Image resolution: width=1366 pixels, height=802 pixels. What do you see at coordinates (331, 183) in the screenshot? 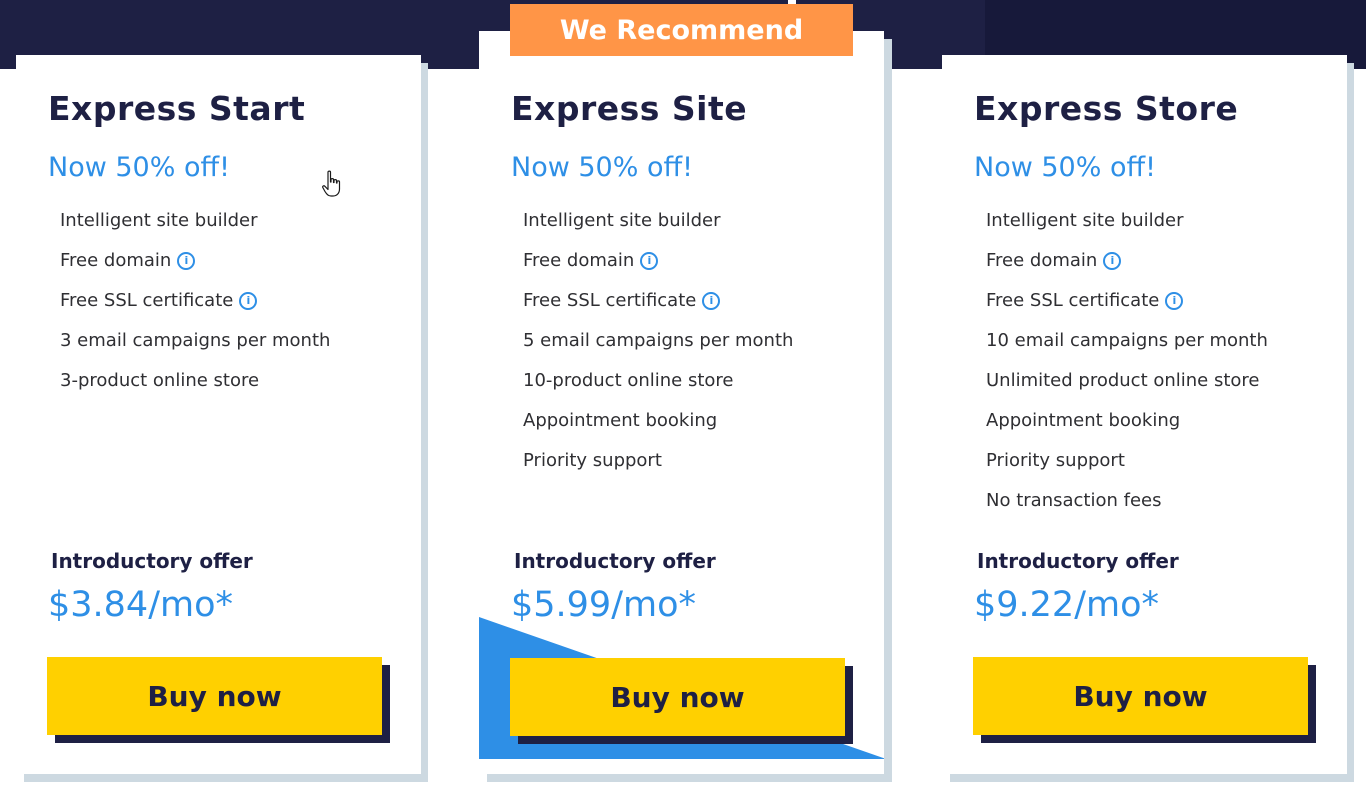
I see `hand-pointer-cursor-icon` at bounding box center [331, 183].